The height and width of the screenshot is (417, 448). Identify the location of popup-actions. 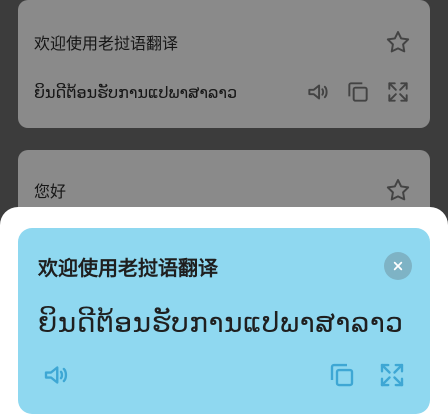
(224, 375).